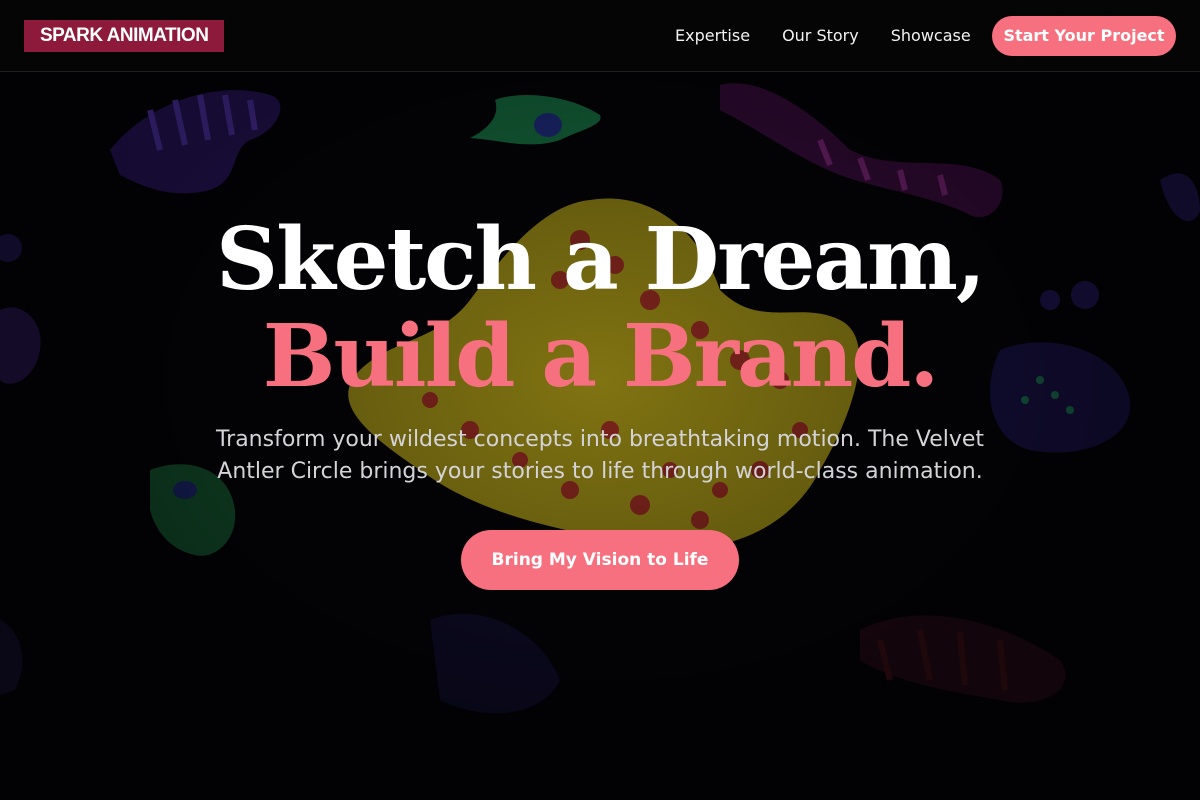 The width and height of the screenshot is (1200, 800). I want to click on start-project-button: Start Your Project, so click(1084, 36).